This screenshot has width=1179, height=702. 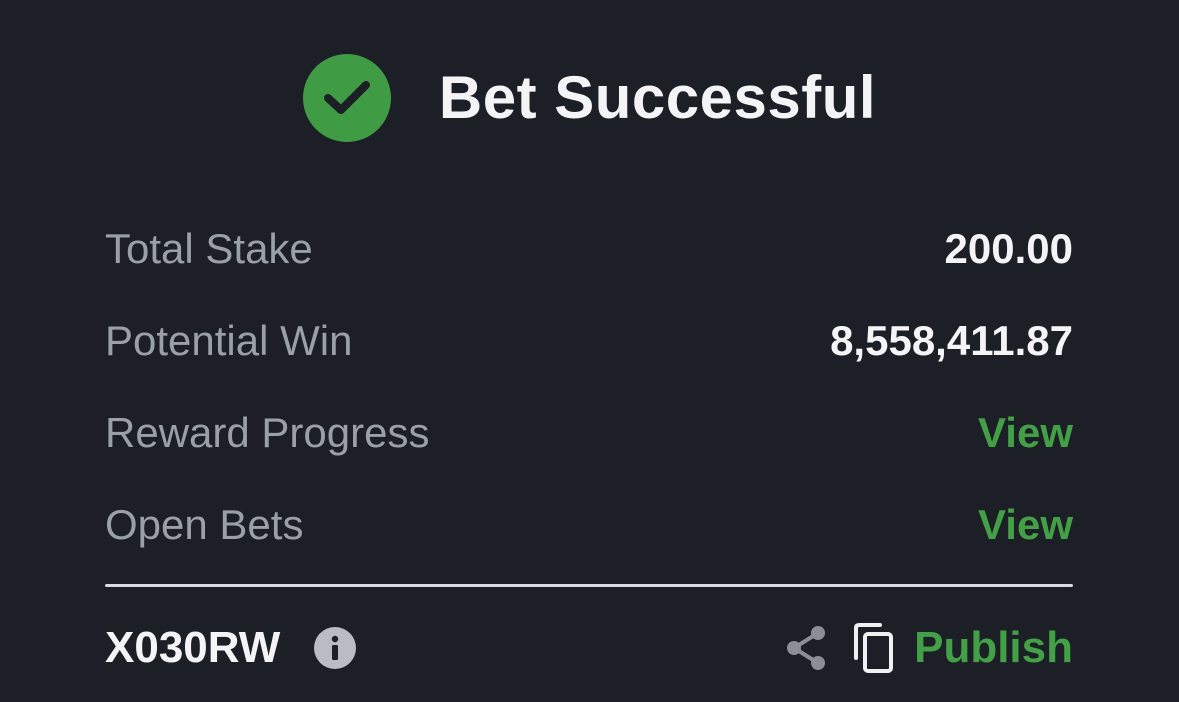 I want to click on booking-code: X030RW, so click(x=193, y=647).